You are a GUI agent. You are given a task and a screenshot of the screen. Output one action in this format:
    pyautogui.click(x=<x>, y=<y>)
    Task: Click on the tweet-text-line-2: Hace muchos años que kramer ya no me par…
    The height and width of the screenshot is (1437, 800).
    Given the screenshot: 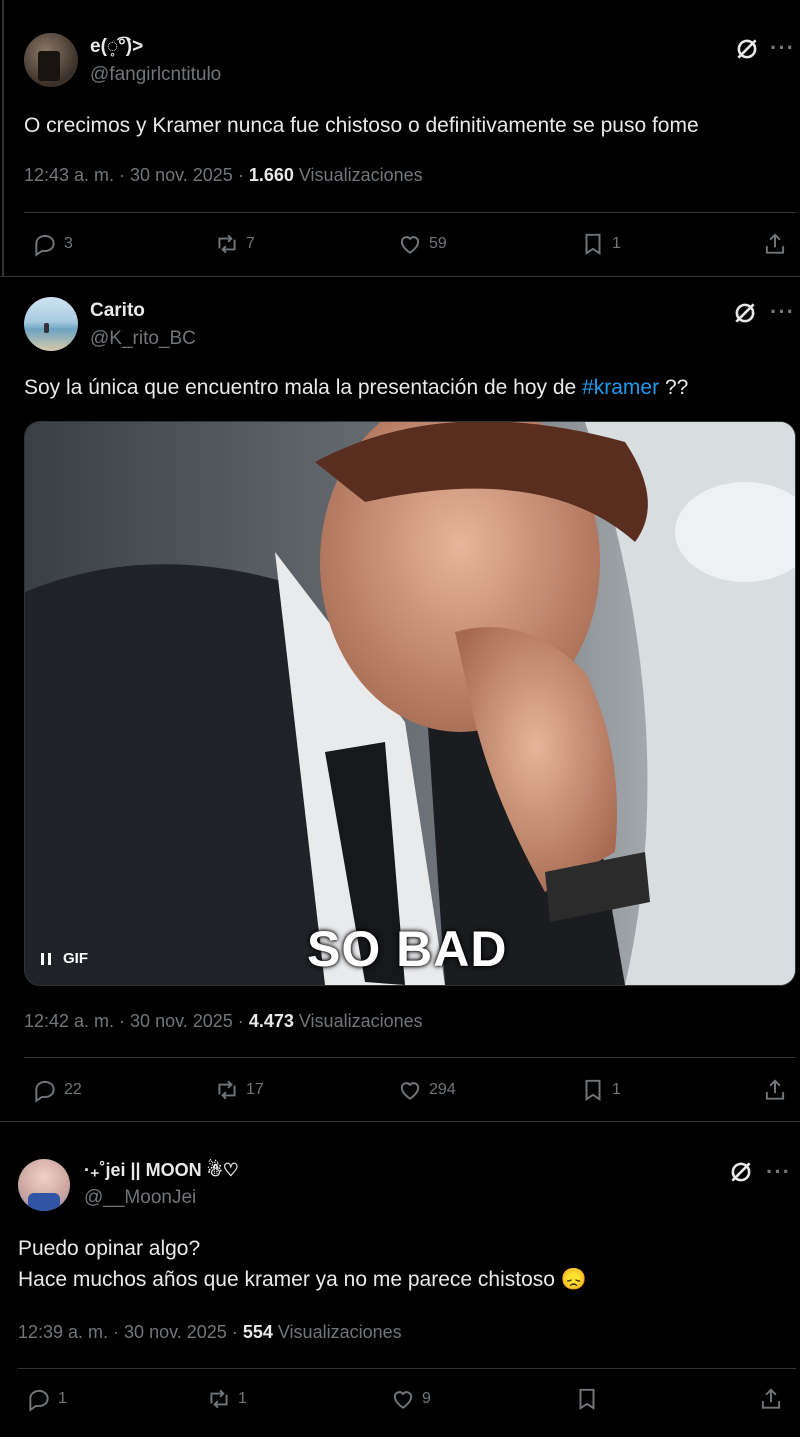 What is the action you would take?
    pyautogui.click(x=302, y=1279)
    